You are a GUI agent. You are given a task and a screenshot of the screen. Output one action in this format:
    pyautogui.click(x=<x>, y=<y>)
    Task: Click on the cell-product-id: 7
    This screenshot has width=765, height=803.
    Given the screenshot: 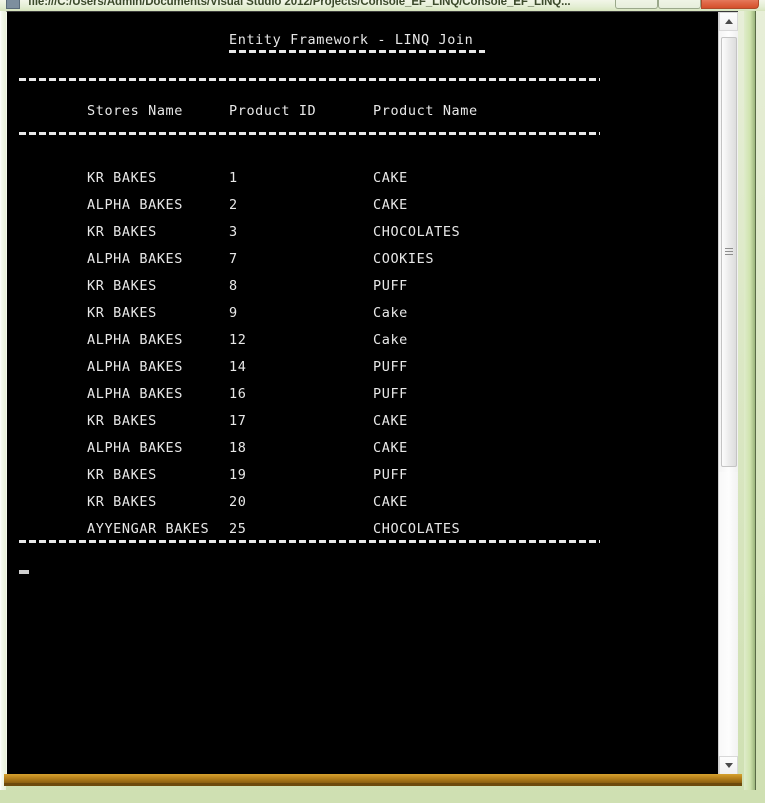 What is the action you would take?
    pyautogui.click(x=233, y=259)
    